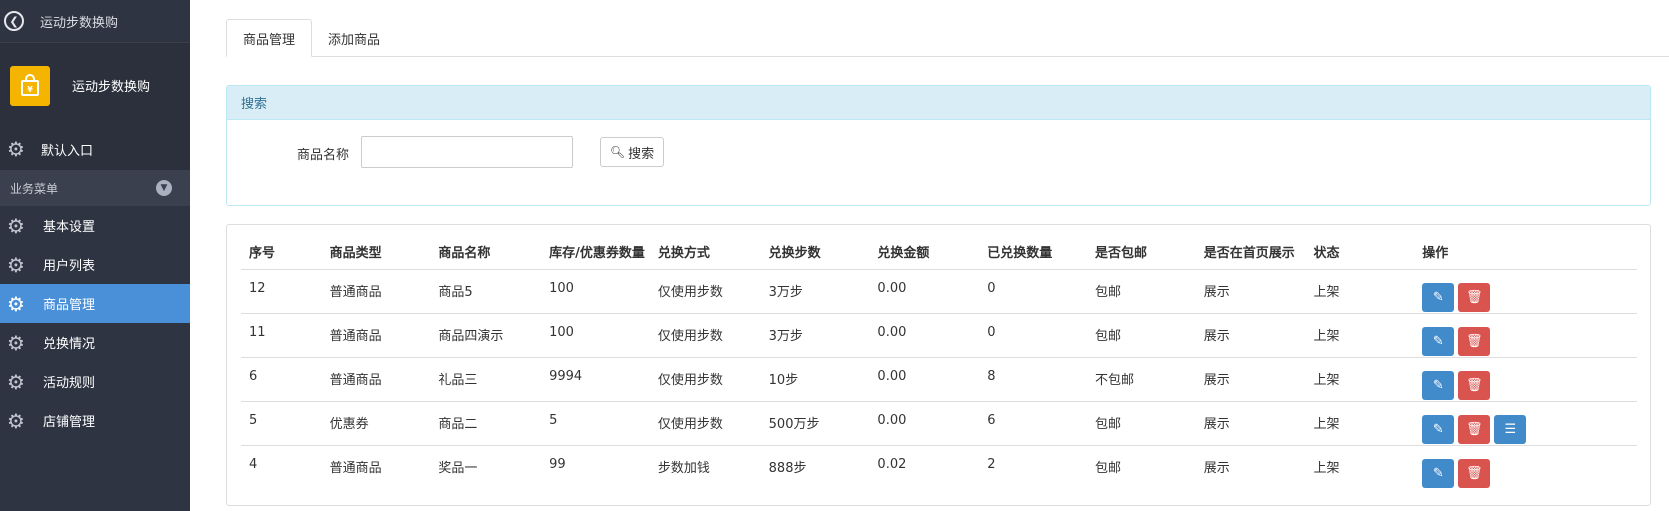 This screenshot has height=511, width=1669. Describe the element at coordinates (595, 379) in the screenshot. I see `cell-stock: 9994` at that location.